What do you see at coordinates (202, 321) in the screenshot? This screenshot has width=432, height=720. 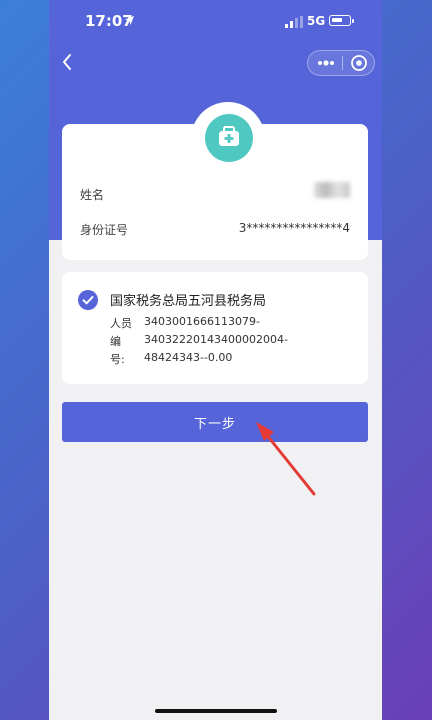 I see `detail-value: 3403001666113079-` at bounding box center [202, 321].